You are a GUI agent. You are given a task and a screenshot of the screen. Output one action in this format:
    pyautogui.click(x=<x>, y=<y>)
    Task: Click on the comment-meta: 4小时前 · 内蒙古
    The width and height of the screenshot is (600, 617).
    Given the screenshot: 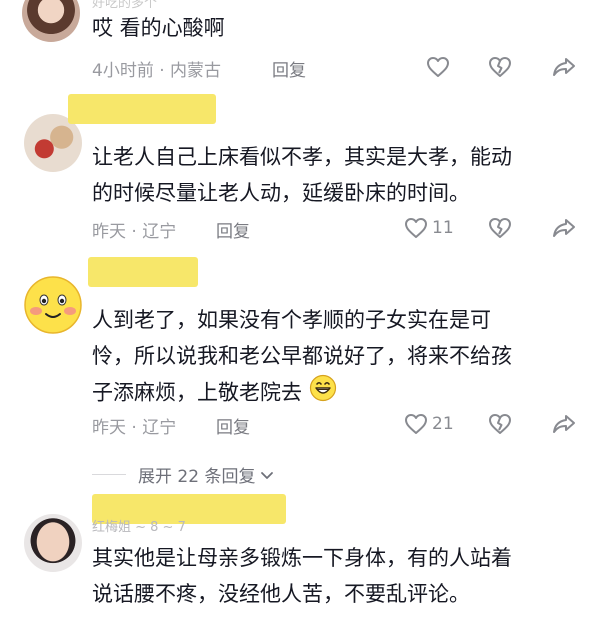 What is the action you would take?
    pyautogui.click(x=157, y=71)
    